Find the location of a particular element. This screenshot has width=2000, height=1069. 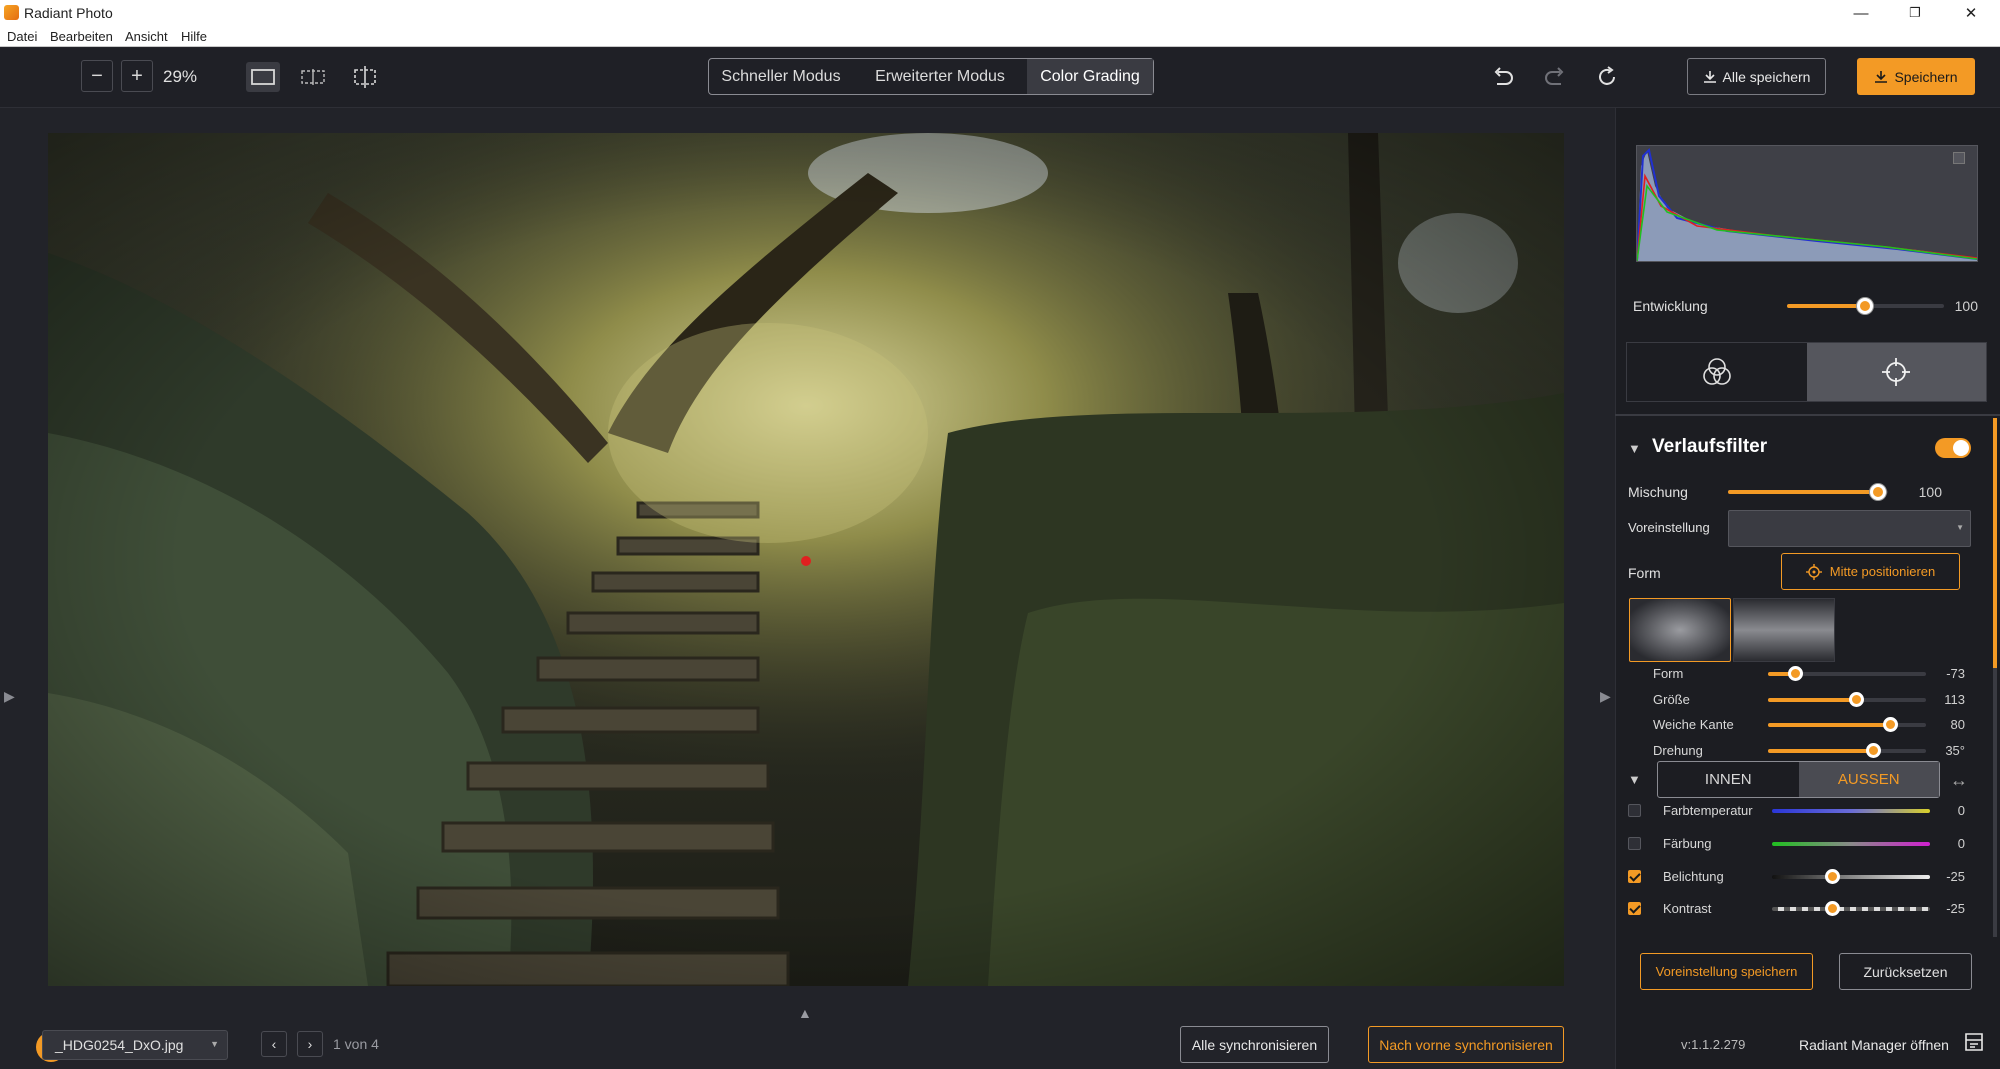

tab-schneller-modus: Schneller Modus is located at coordinates (781, 76).